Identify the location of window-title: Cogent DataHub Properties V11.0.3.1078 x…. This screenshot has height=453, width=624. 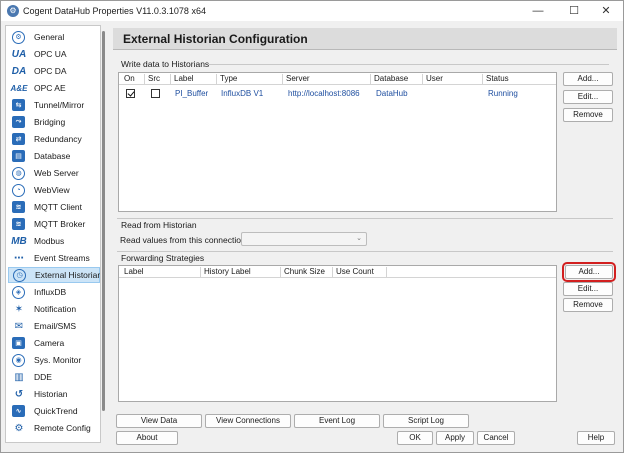
(114, 11).